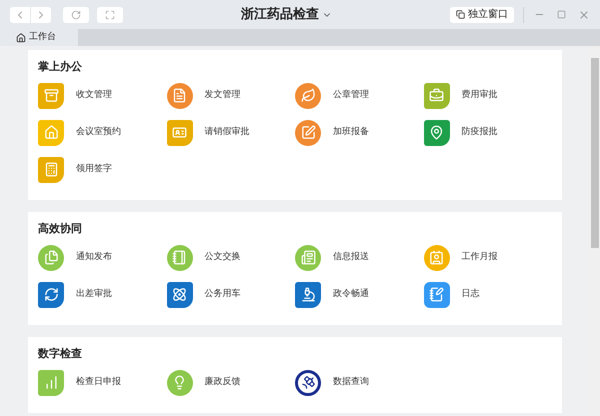 Image resolution: width=600 pixels, height=416 pixels. Describe the element at coordinates (41, 14) in the screenshot. I see `forward-button` at that location.